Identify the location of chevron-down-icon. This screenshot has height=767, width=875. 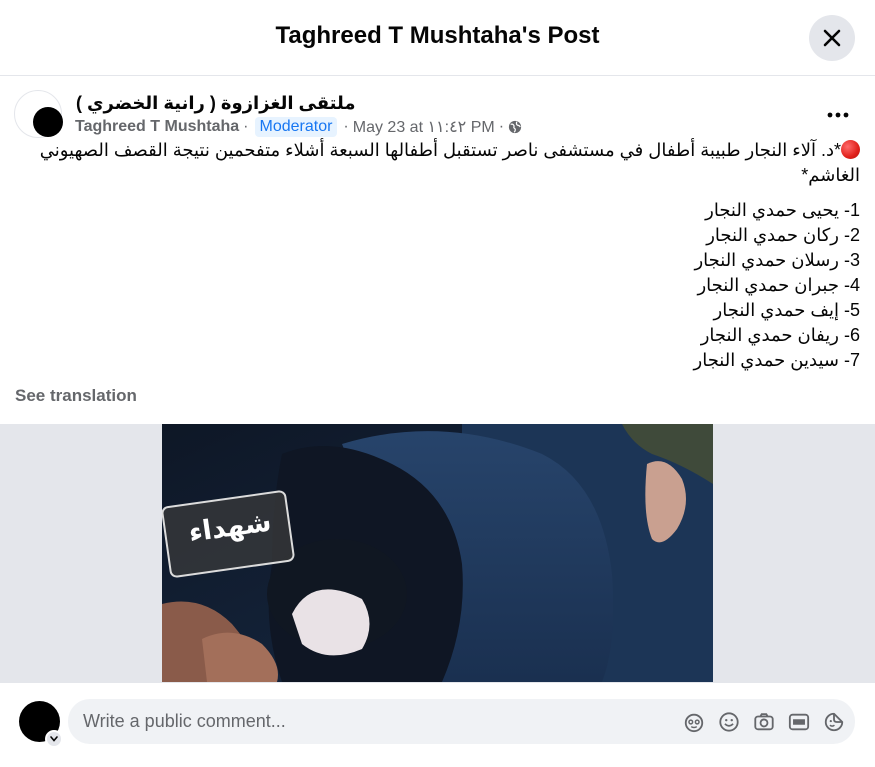
(54, 739).